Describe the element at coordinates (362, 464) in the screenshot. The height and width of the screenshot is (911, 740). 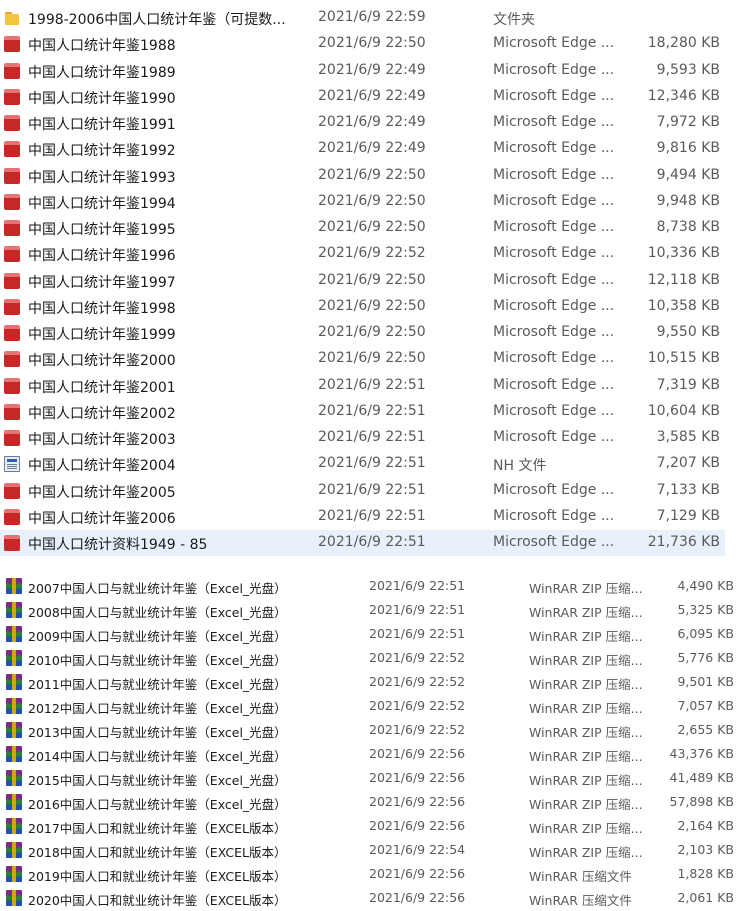
I see `file-row: 中国人口统计年鉴2004 2021/6/9 22:51 NH 文件 7,207 KB` at that location.